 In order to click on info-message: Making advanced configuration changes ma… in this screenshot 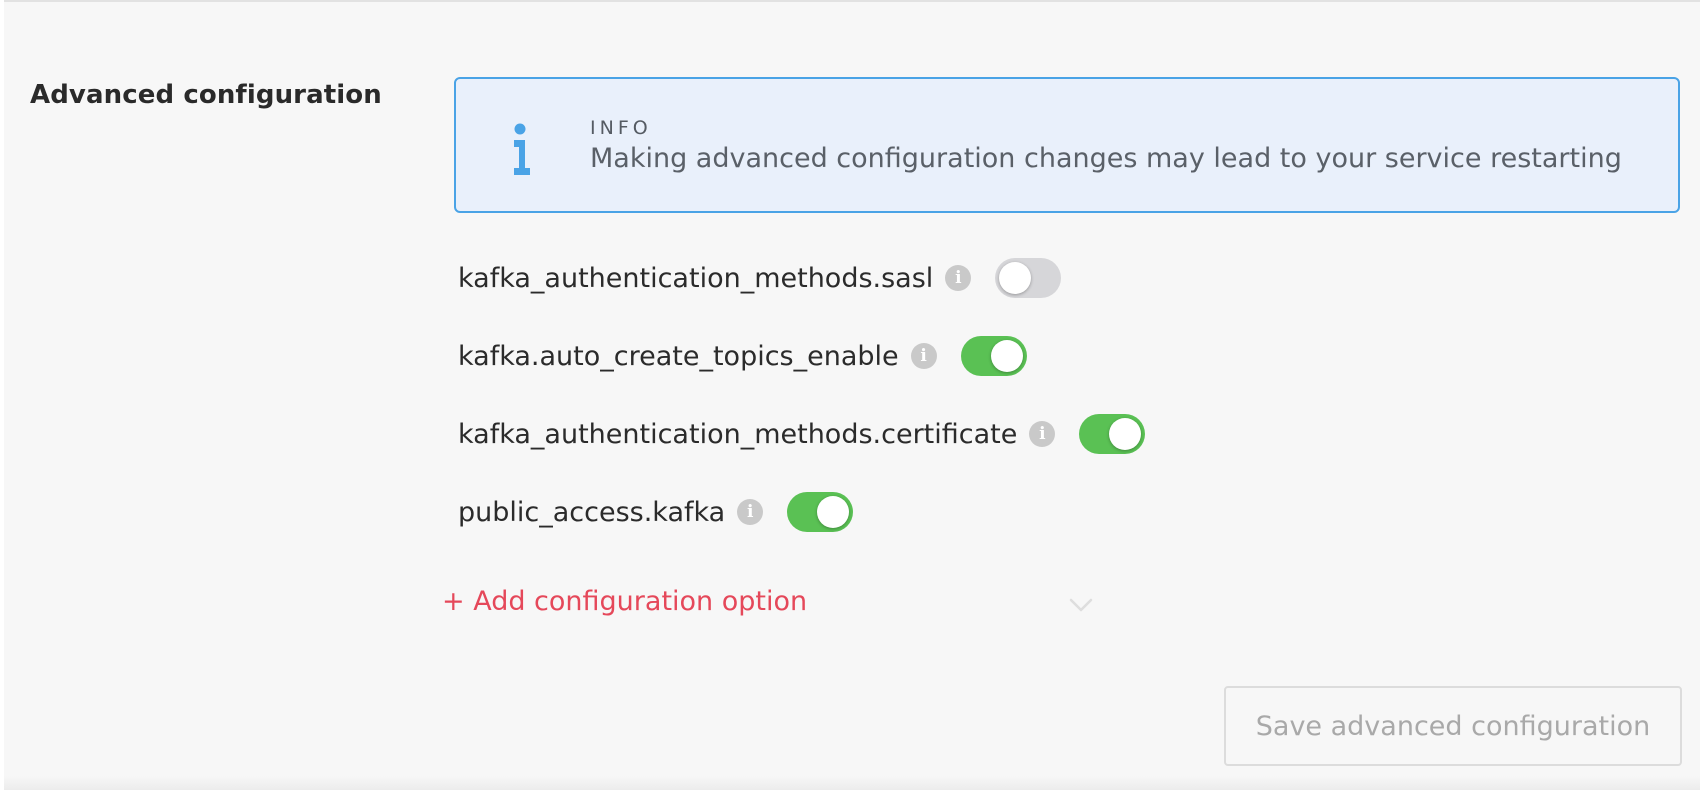, I will do `click(1106, 158)`.